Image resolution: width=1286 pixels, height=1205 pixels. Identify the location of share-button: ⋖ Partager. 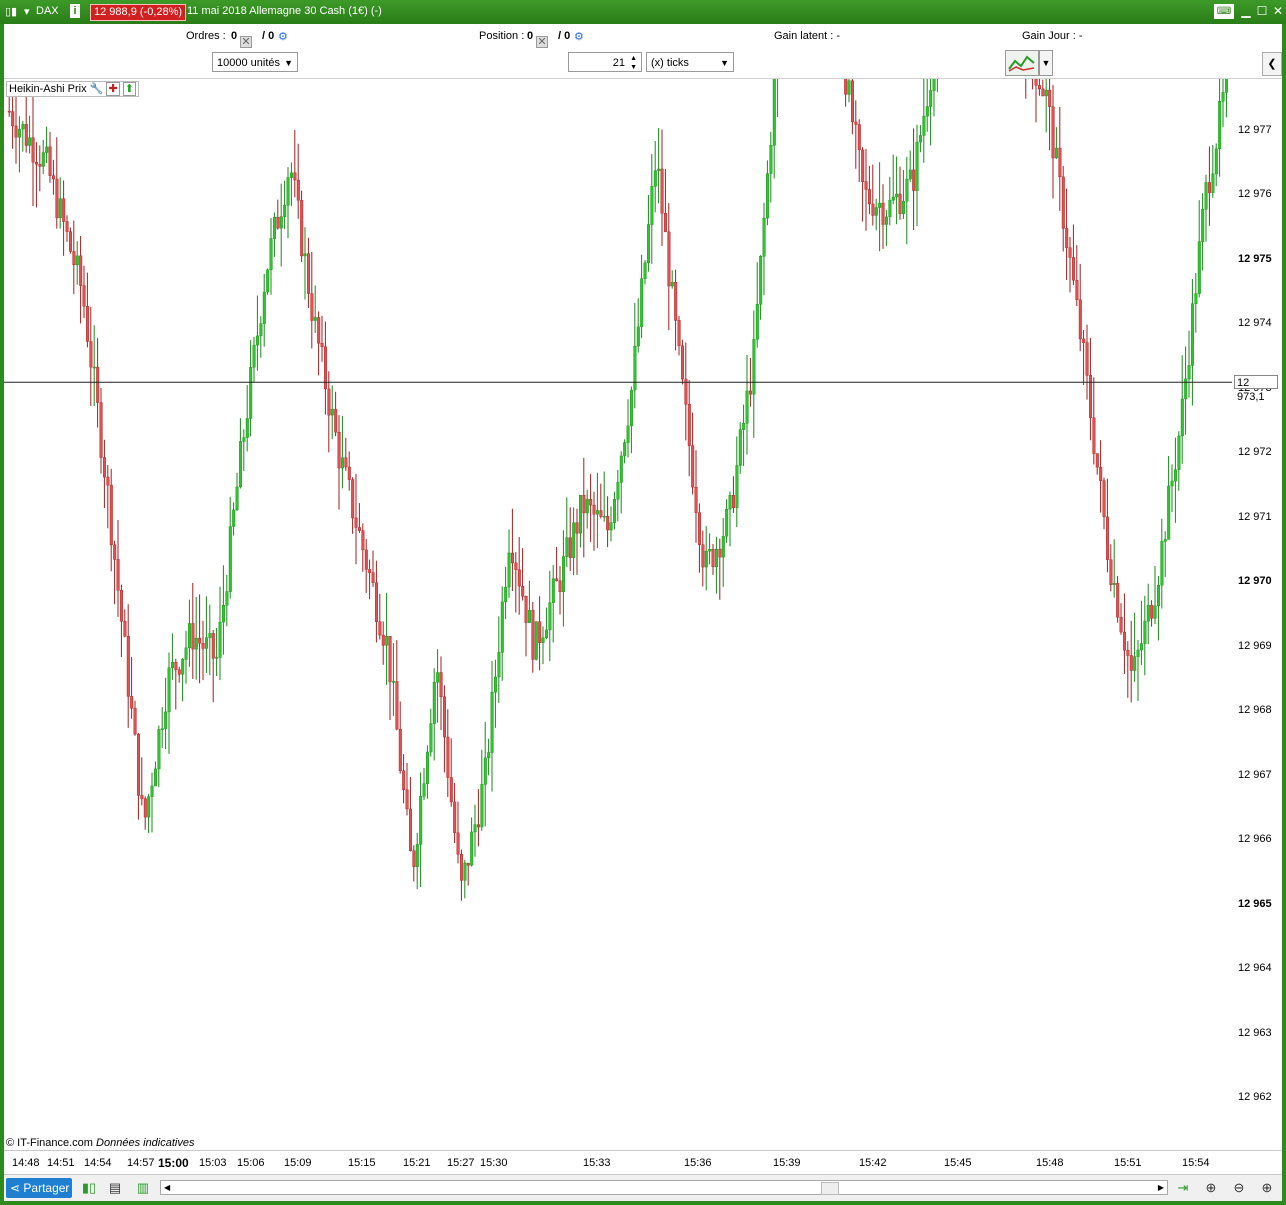
(39, 1188).